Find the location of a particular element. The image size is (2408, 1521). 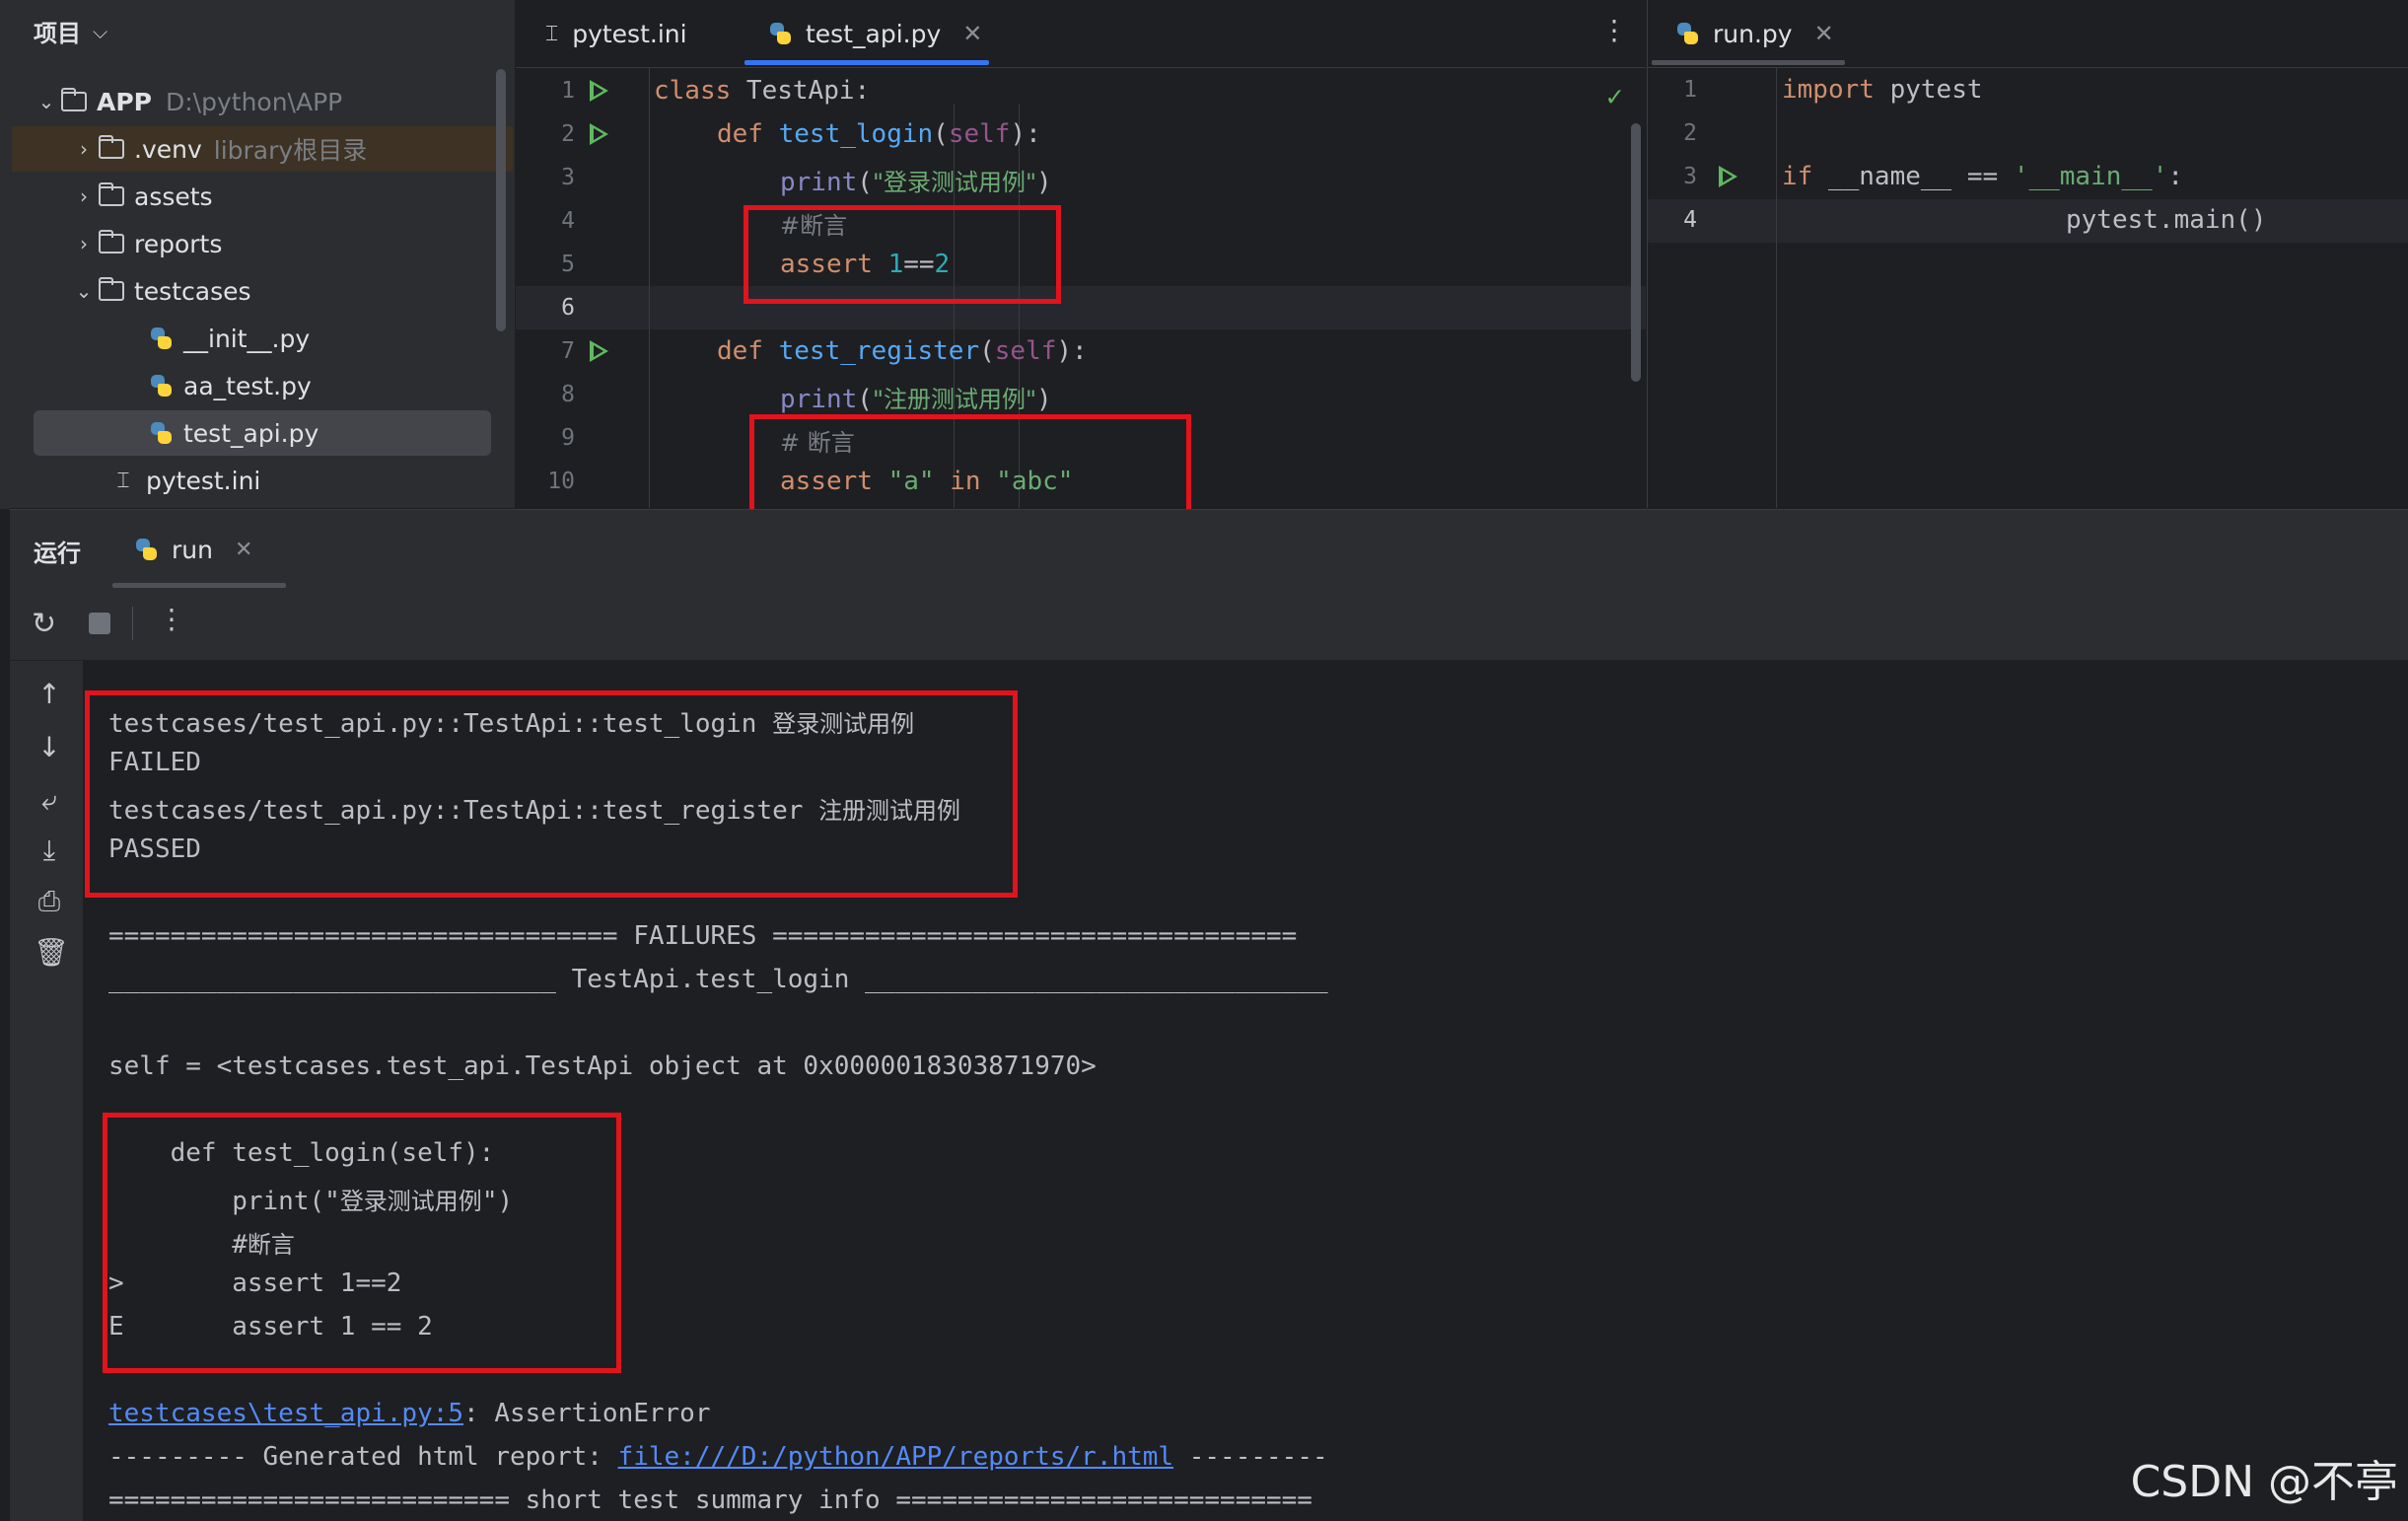

tab-label: pytest.ini is located at coordinates (629, 34).